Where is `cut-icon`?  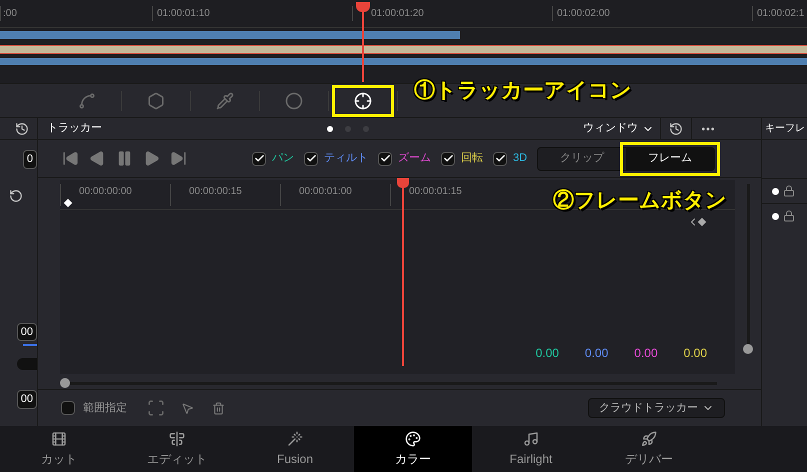 cut-icon is located at coordinates (59, 438).